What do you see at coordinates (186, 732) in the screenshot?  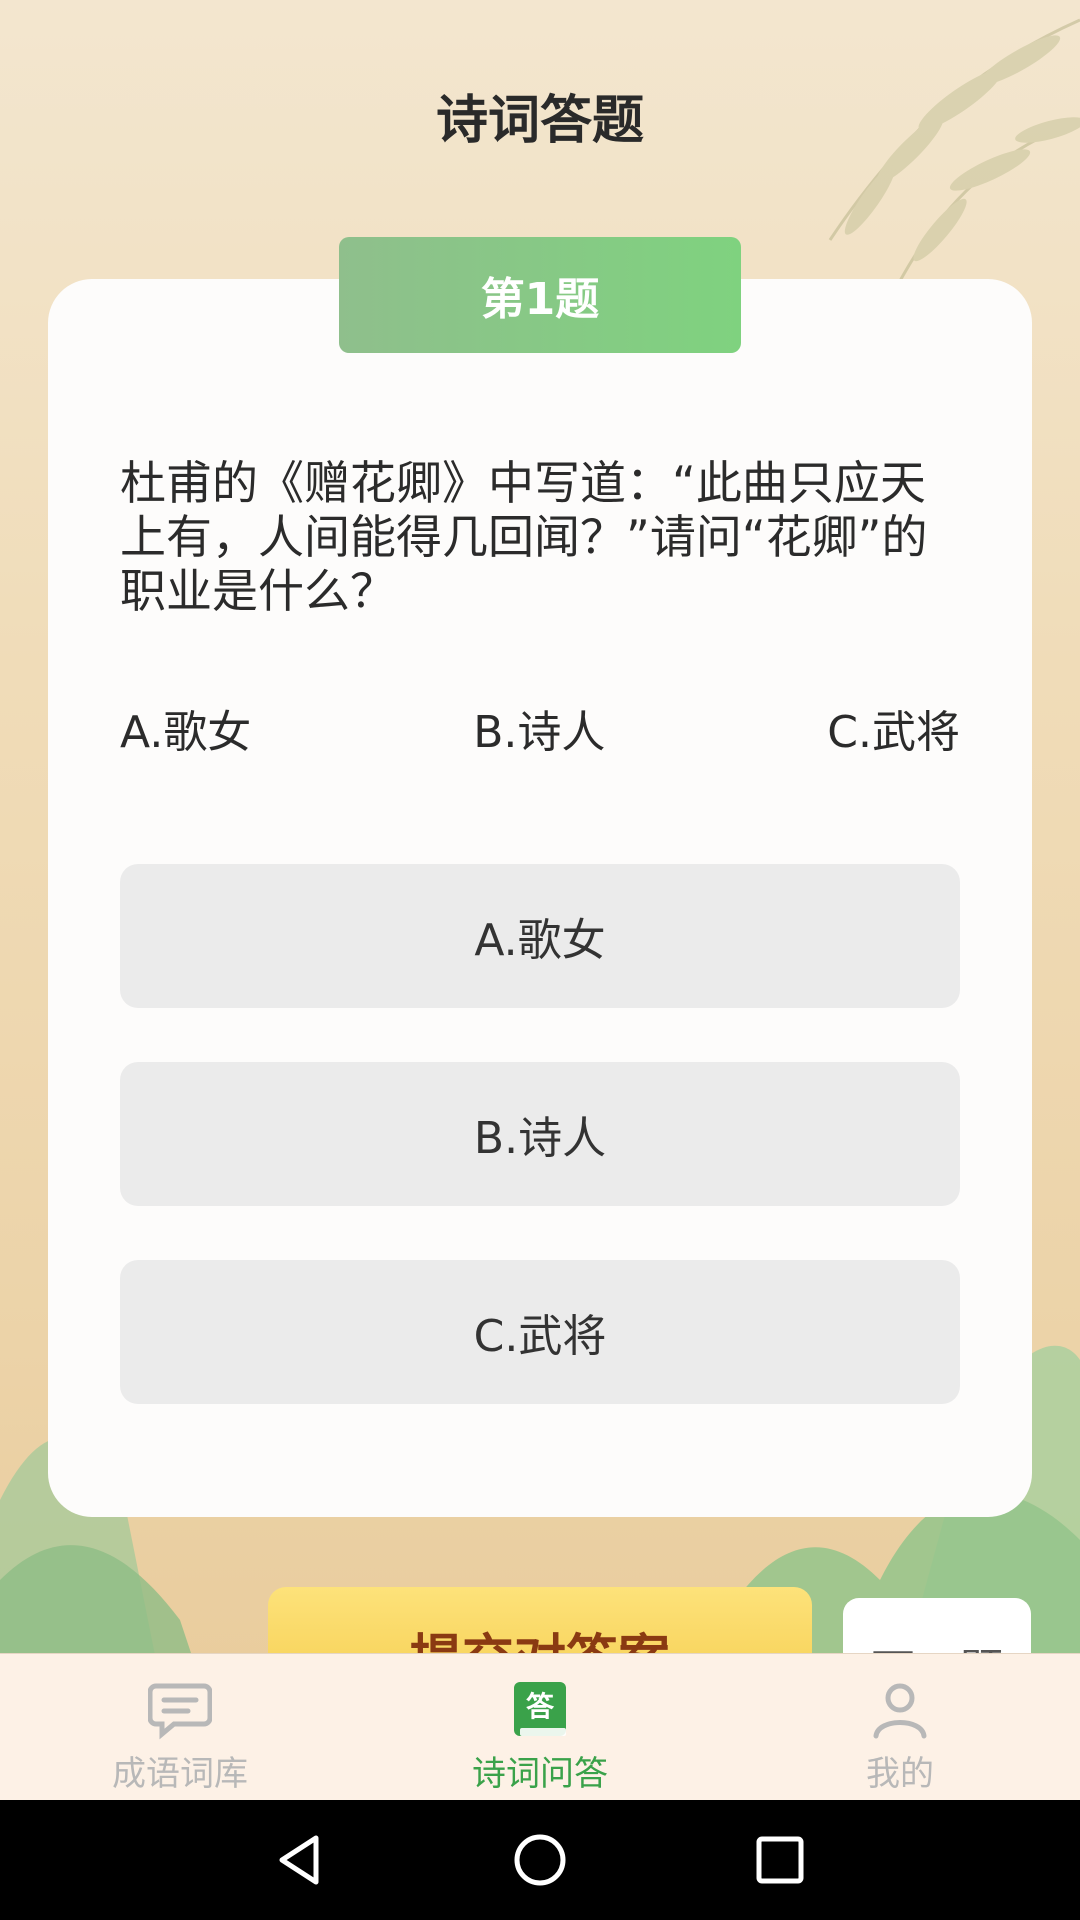 I see `option-label-a: A.歌女` at bounding box center [186, 732].